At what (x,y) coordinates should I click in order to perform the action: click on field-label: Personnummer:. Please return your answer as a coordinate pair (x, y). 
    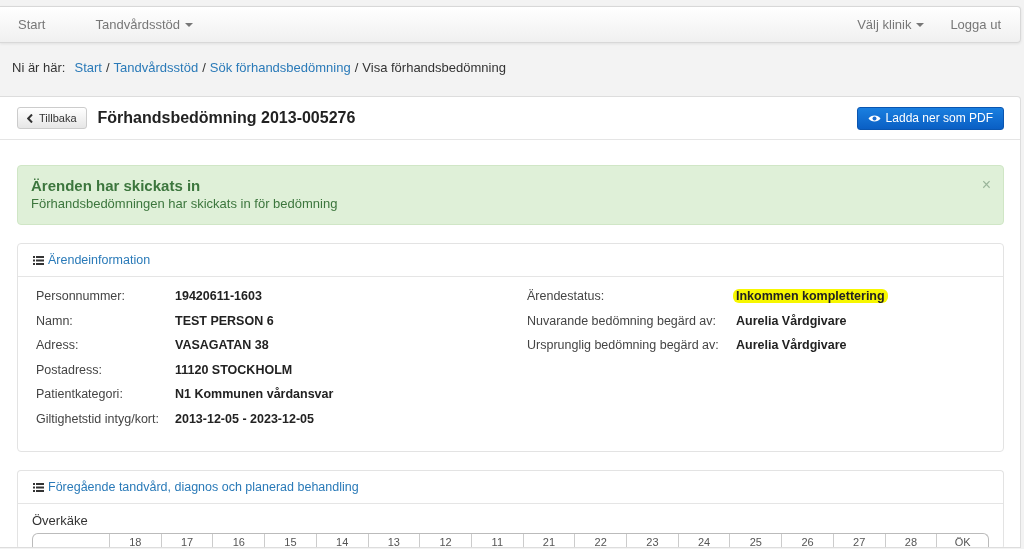
    Looking at the image, I should click on (81, 297).